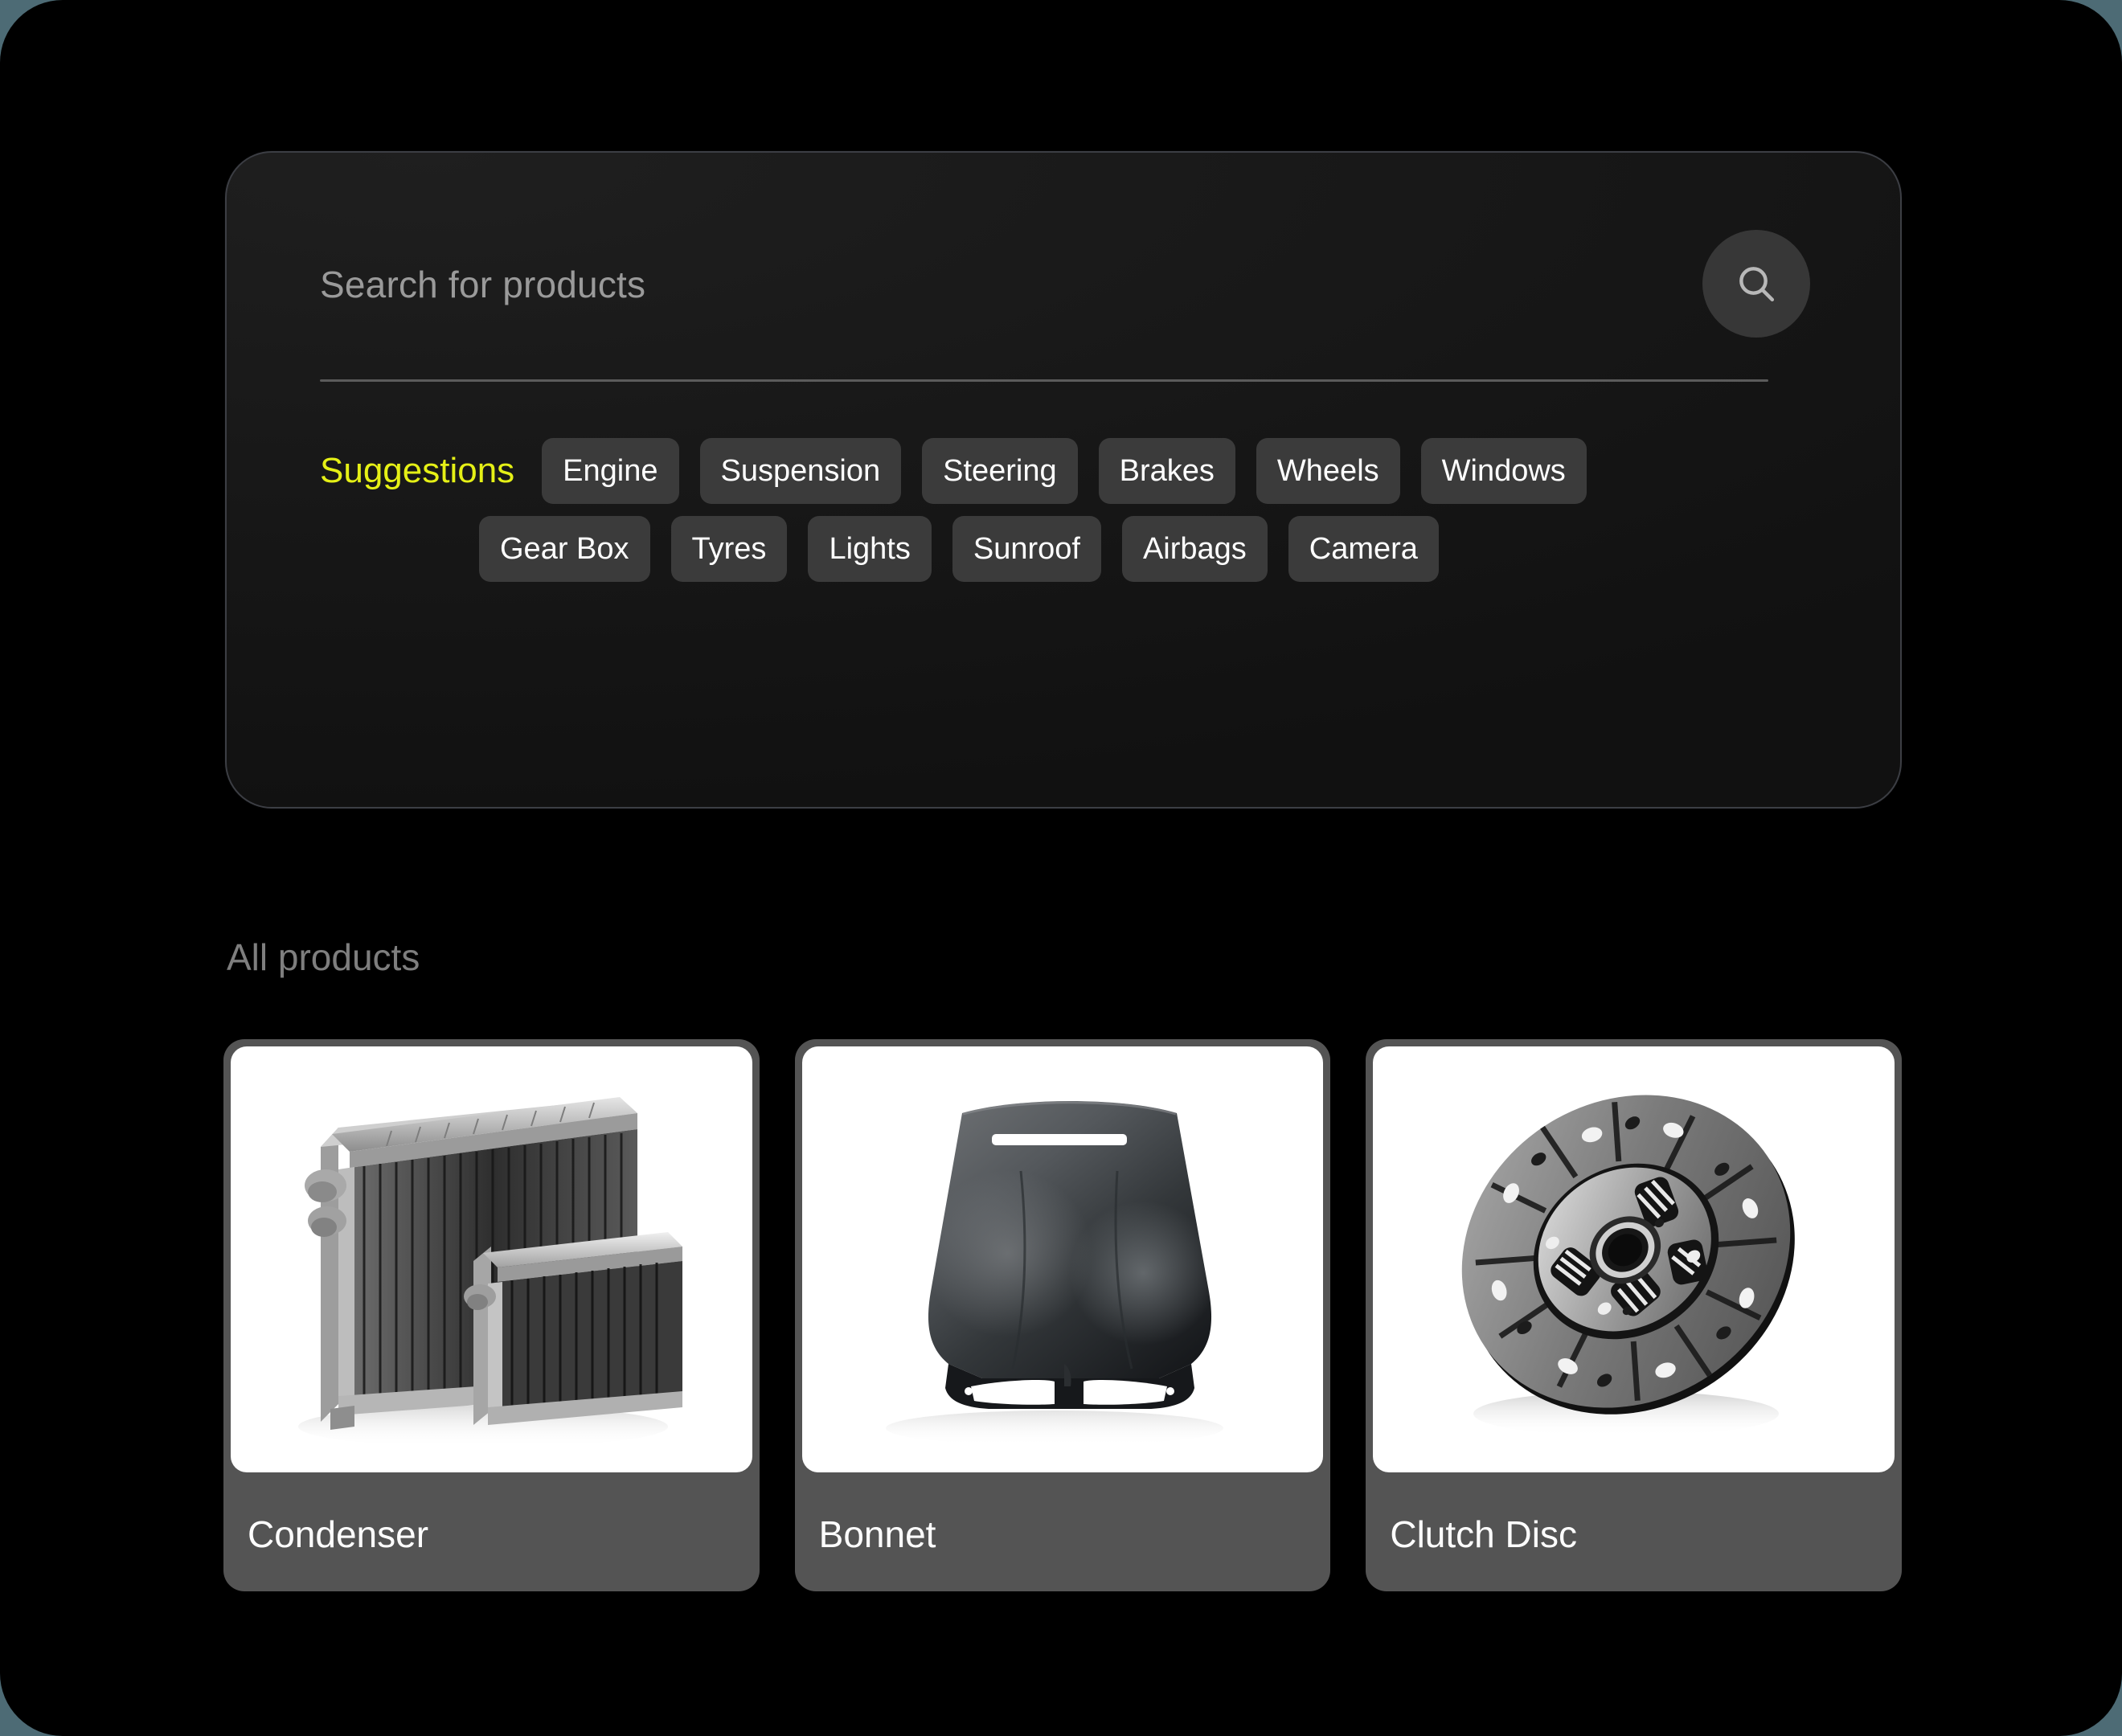  I want to click on product-card-clutch-disc: Clutch Disc, so click(1634, 1315).